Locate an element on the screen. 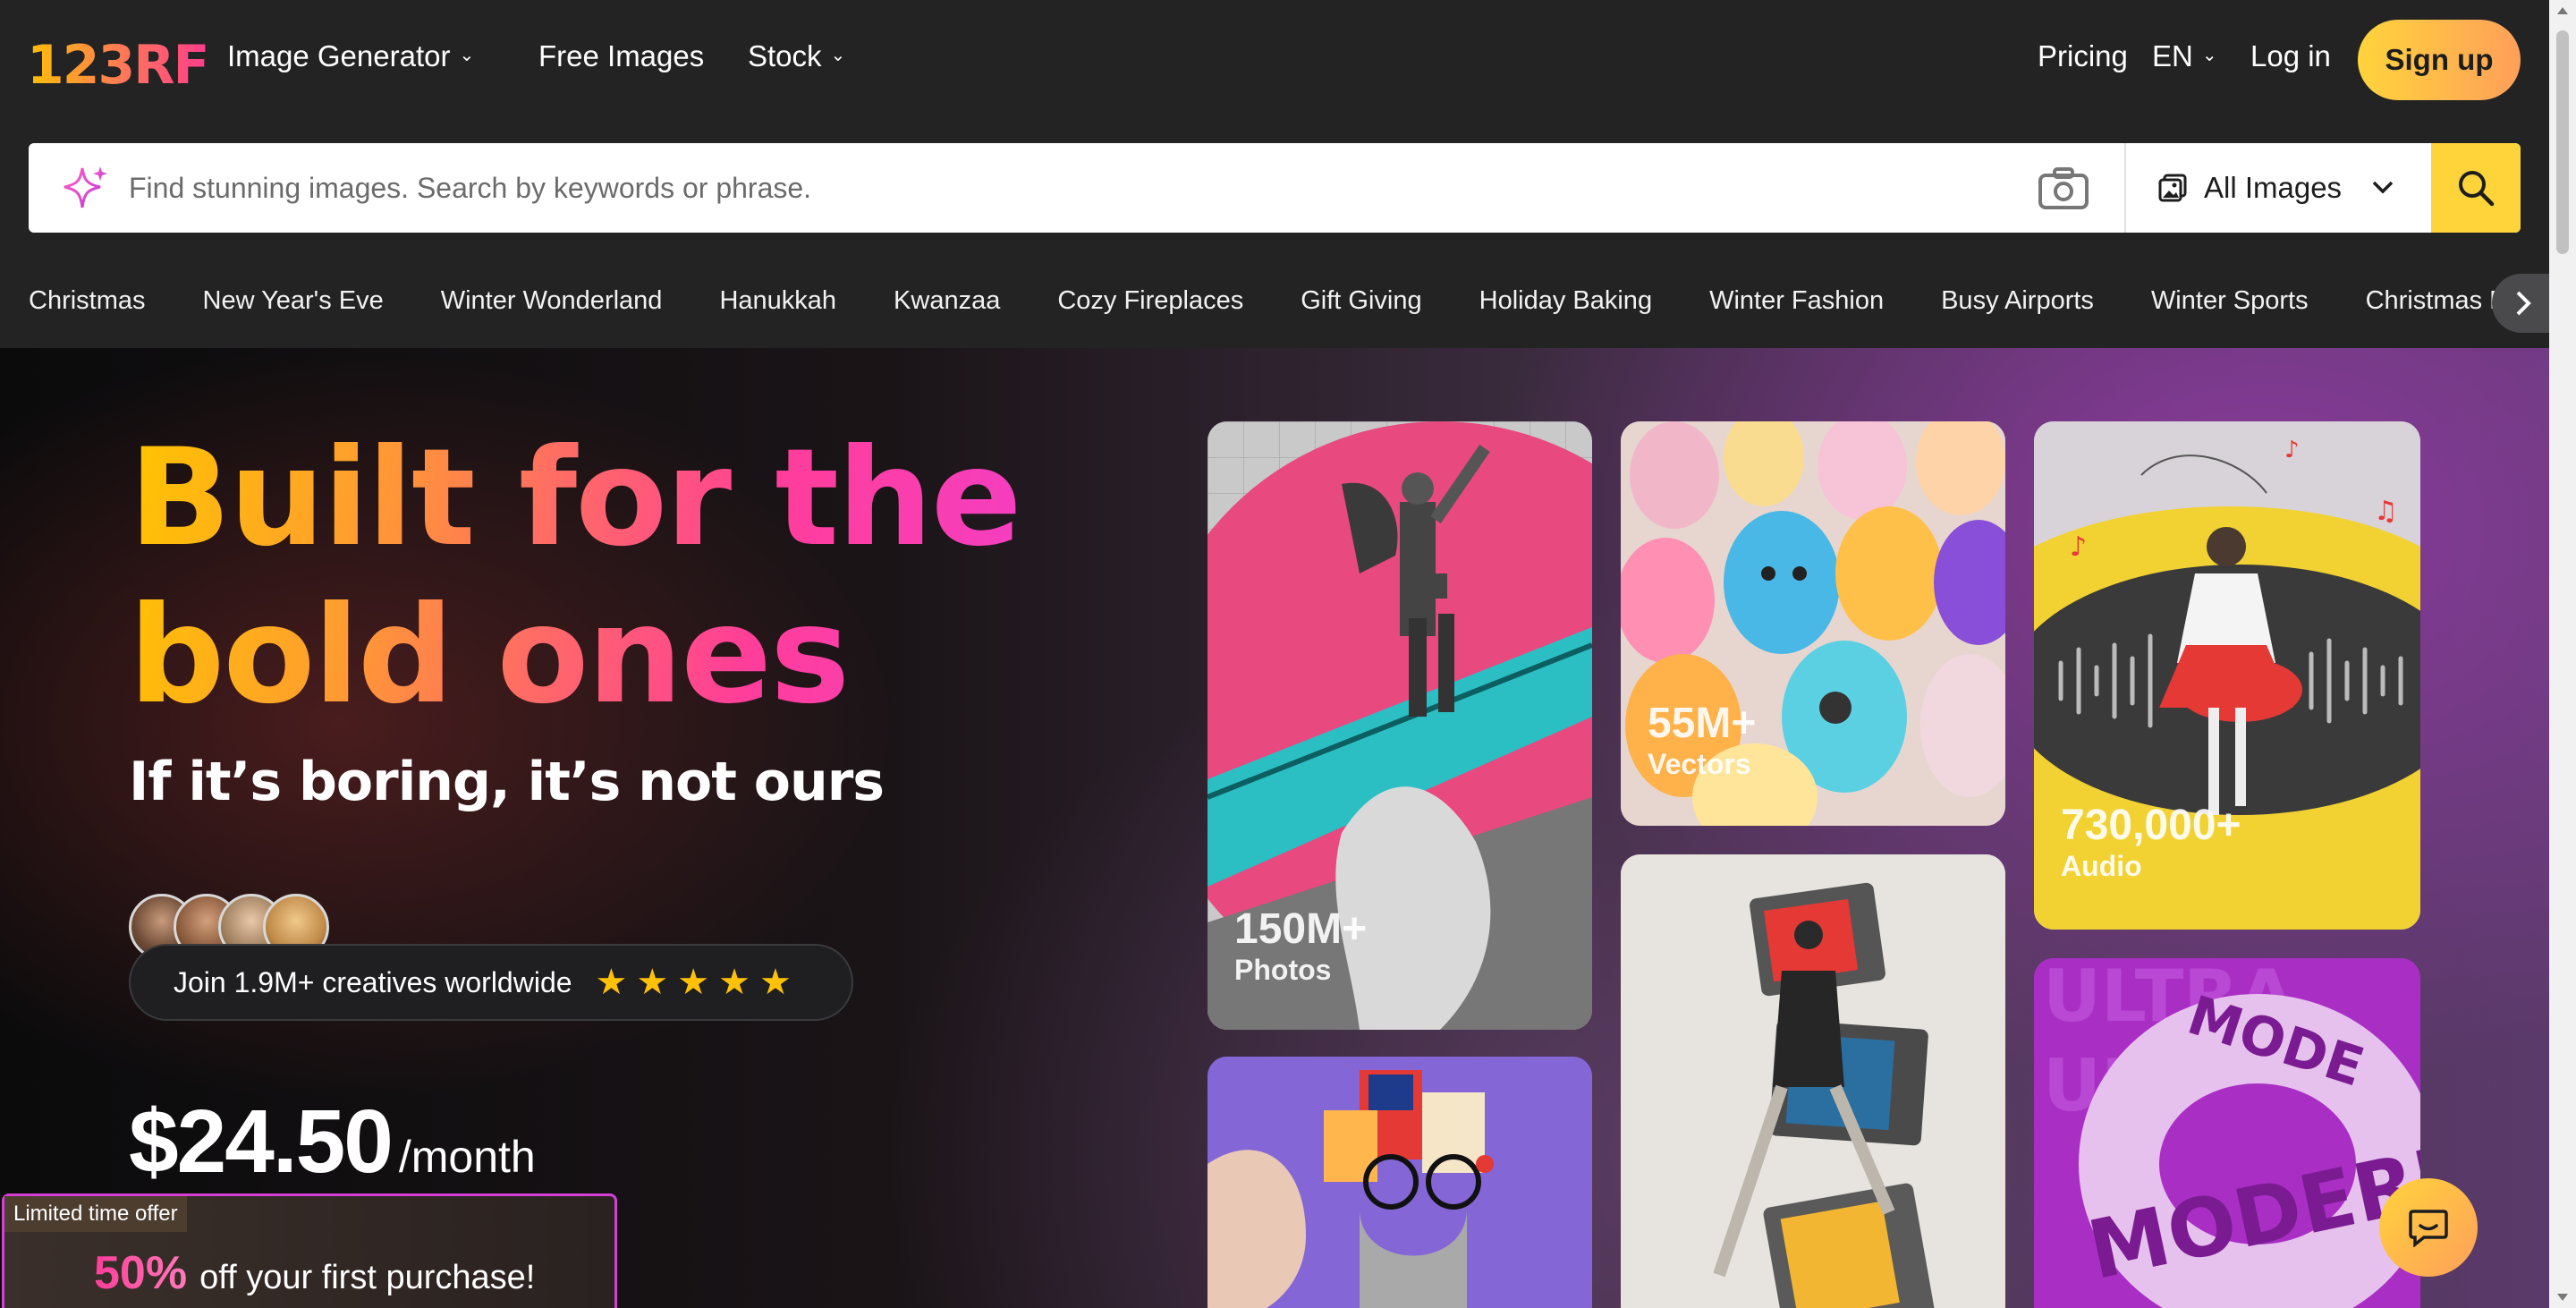  photos-kind: Photos is located at coordinates (1283, 970).